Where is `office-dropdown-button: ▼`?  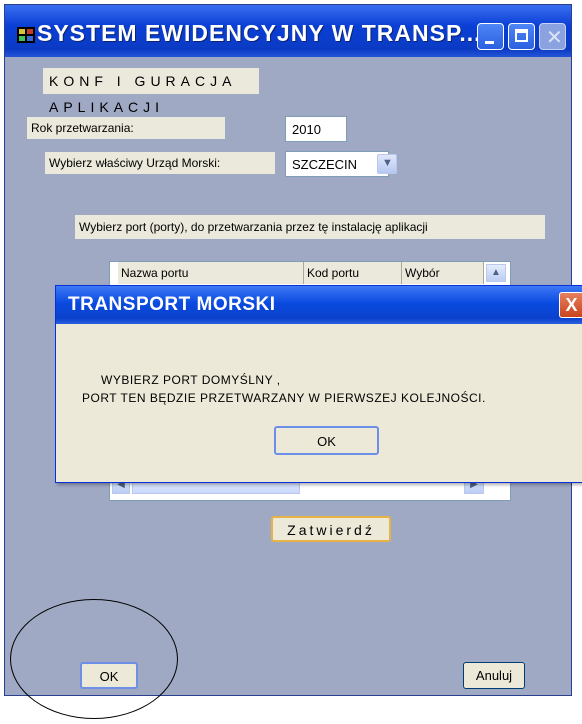
office-dropdown-button: ▼ is located at coordinates (387, 164).